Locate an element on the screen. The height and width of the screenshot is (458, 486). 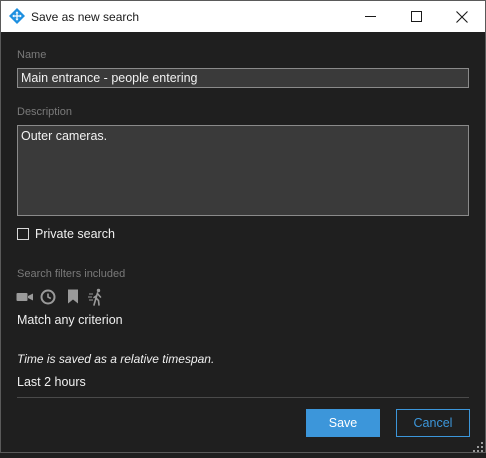
save-button: Save is located at coordinates (343, 423).